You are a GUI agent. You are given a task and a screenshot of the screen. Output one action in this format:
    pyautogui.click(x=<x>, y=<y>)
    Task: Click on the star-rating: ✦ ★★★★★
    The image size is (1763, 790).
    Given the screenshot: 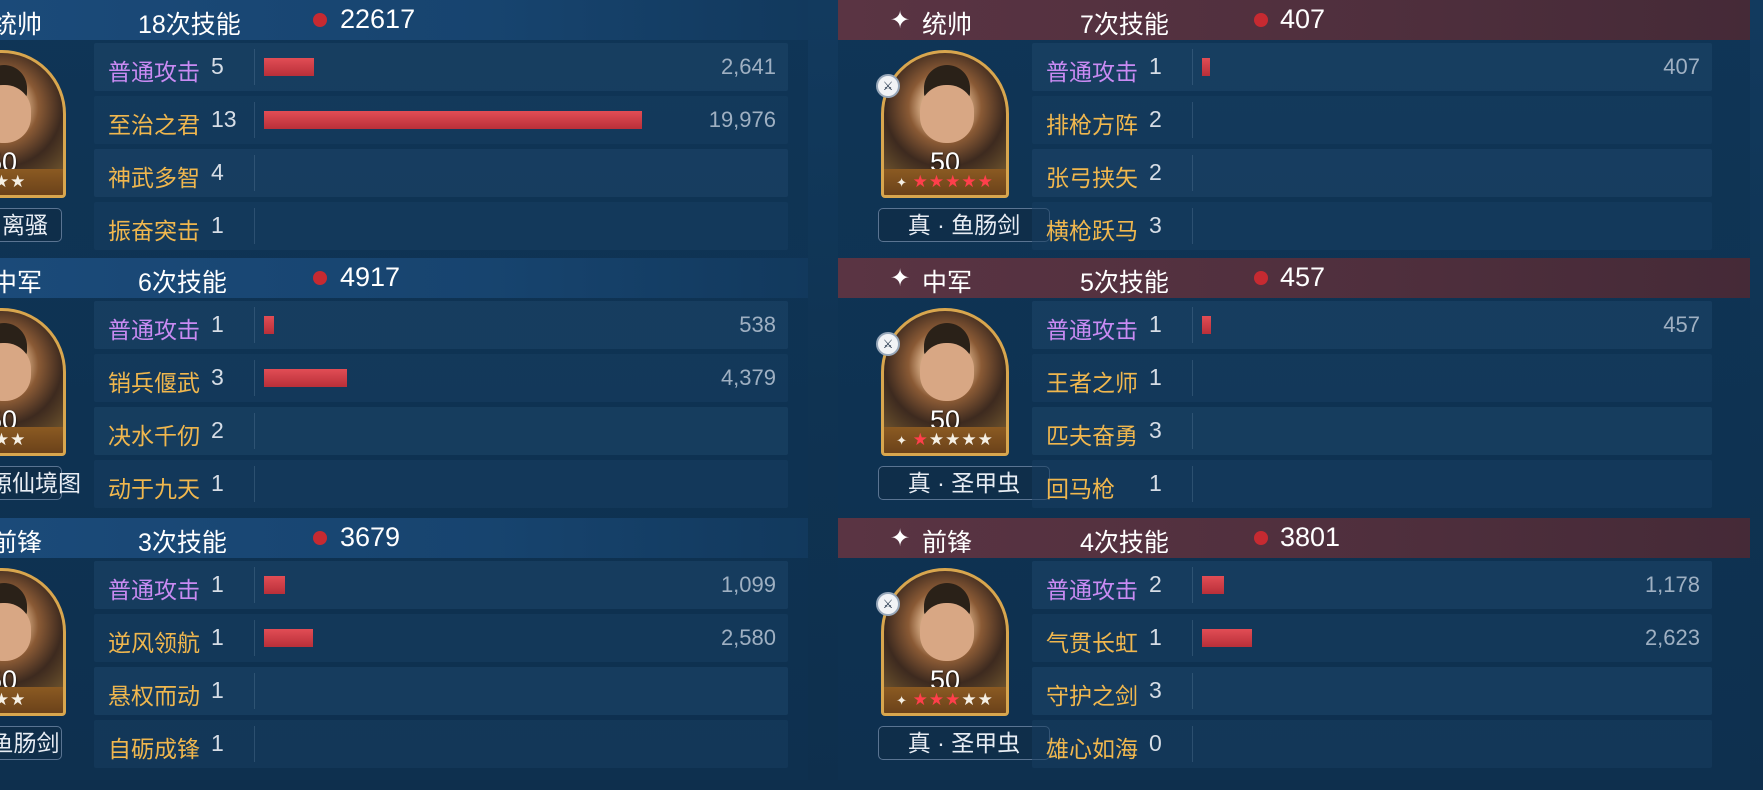 What is the action you would take?
    pyautogui.click(x=945, y=700)
    